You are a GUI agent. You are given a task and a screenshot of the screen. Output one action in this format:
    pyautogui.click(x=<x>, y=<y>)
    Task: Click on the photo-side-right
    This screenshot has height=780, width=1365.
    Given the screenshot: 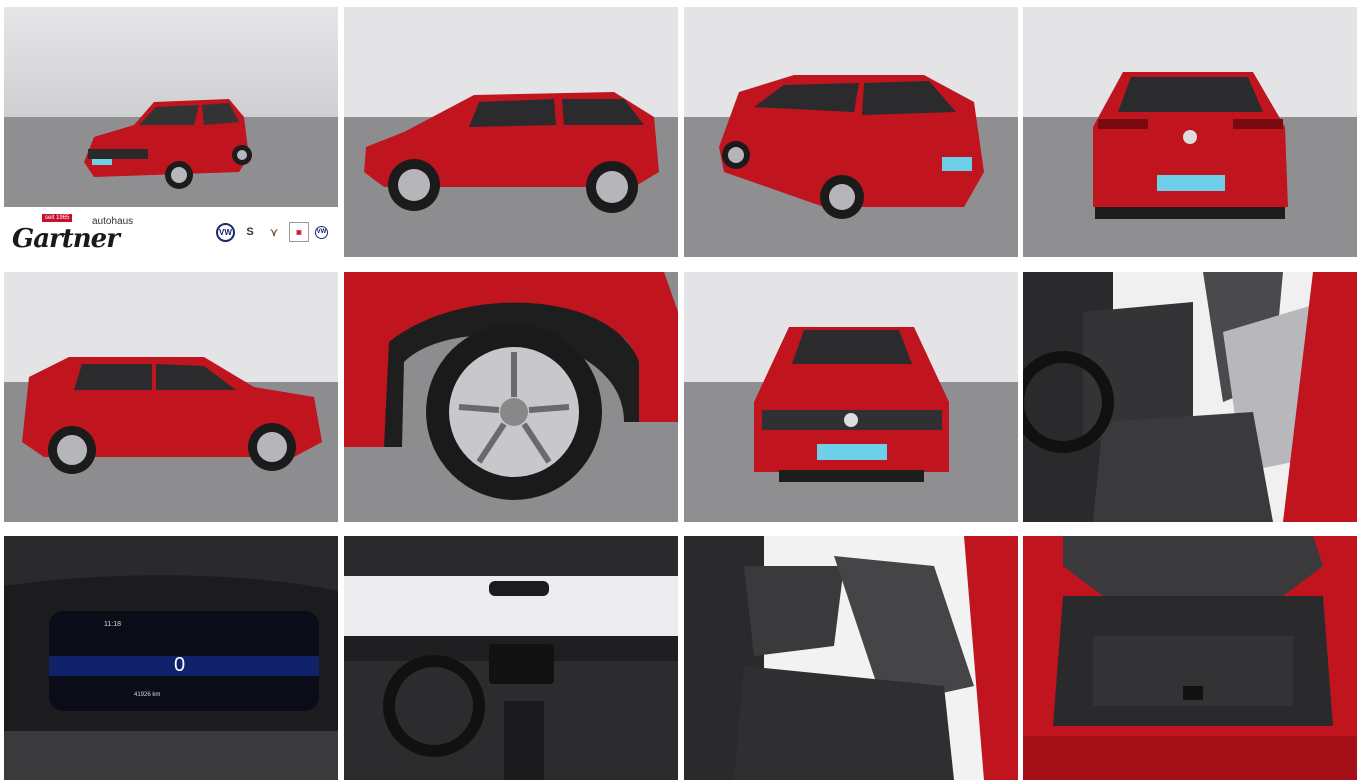 What is the action you would take?
    pyautogui.click(x=171, y=397)
    